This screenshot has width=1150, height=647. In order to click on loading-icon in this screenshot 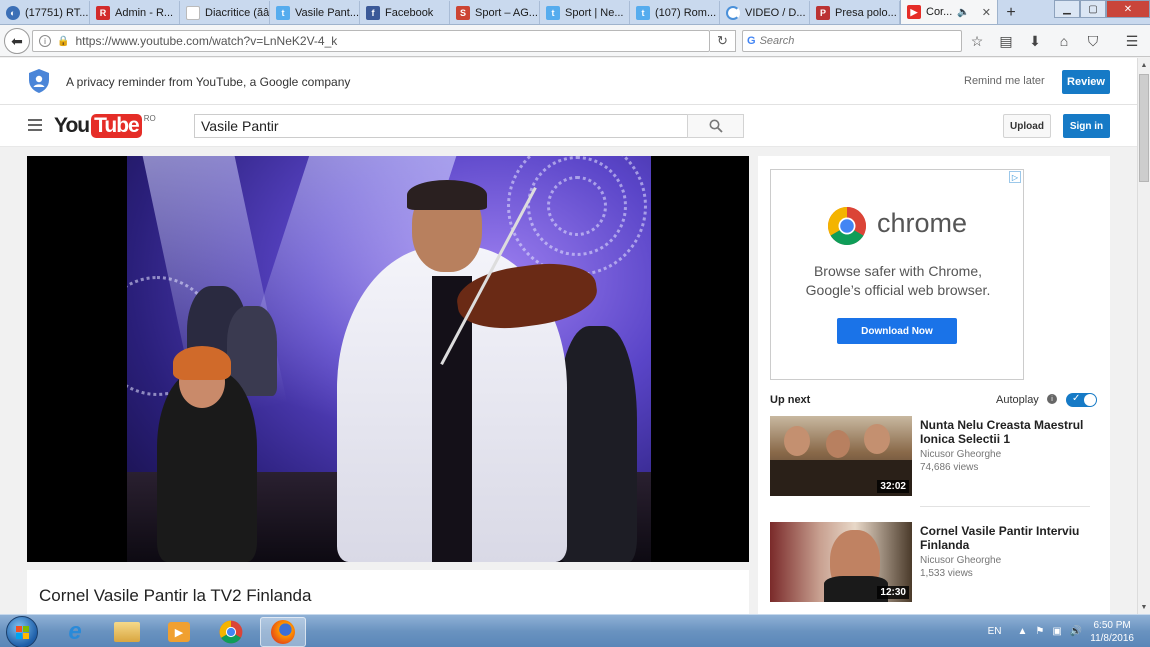, I will do `click(733, 12)`.